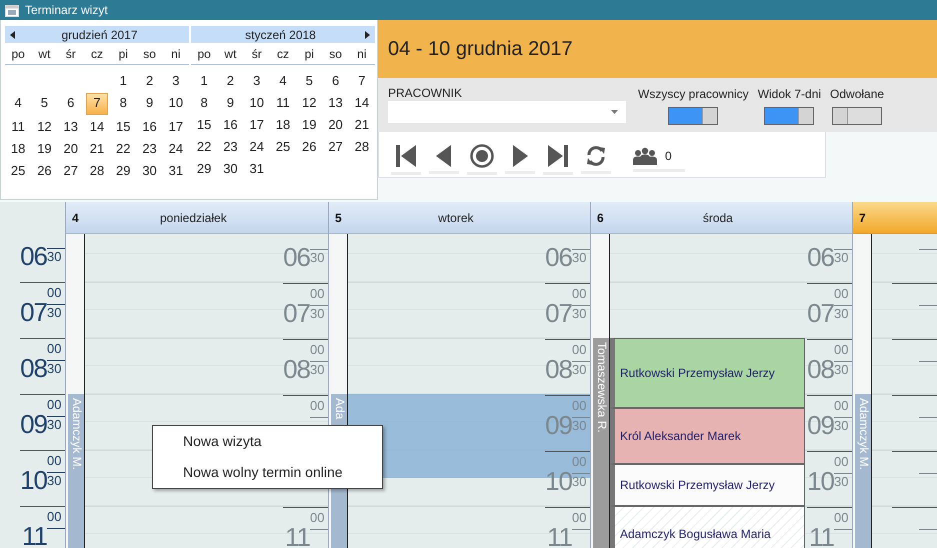 The width and height of the screenshot is (937, 548). I want to click on toggle-label: Widok 7-dni, so click(790, 94).